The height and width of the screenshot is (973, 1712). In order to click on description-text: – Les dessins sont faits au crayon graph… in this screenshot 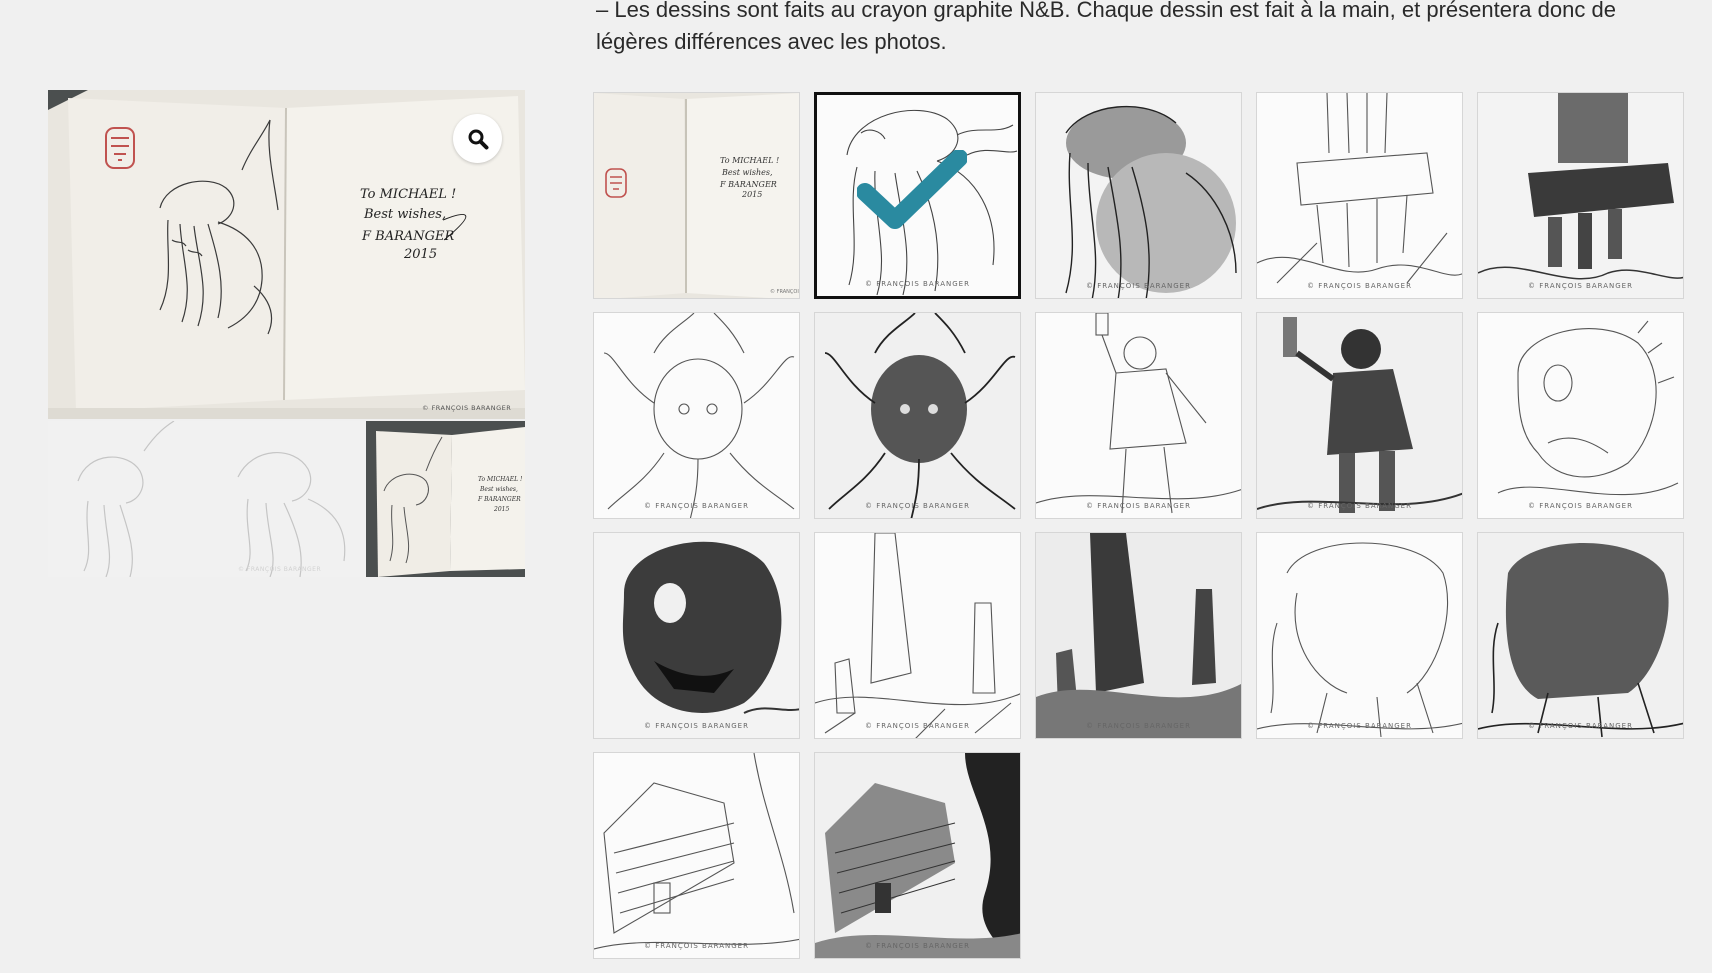, I will do `click(1106, 27)`.